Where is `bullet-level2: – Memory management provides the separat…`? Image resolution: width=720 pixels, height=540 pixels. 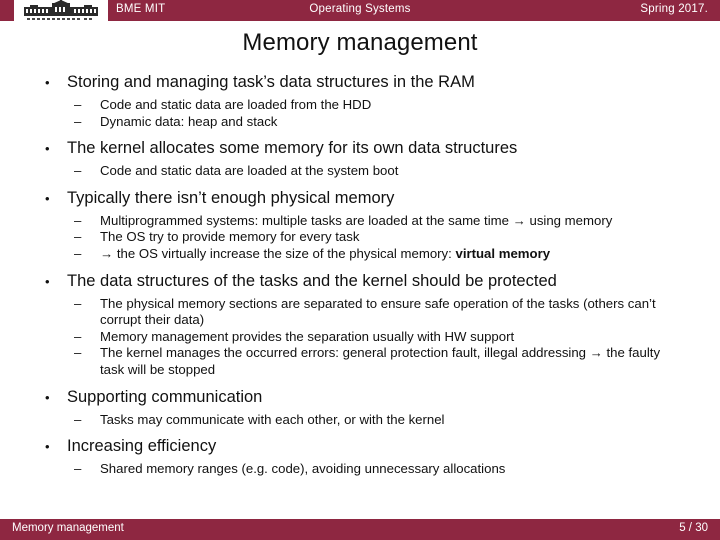 bullet-level2: – Memory management provides the separat… is located at coordinates (360, 337).